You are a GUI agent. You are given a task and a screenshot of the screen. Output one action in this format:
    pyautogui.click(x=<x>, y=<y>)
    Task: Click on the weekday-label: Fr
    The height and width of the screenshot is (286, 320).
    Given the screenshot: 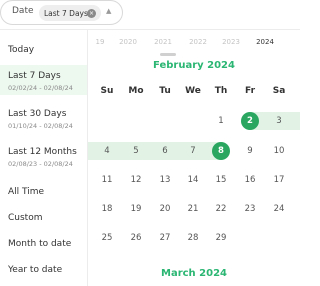 What is the action you would take?
    pyautogui.click(x=250, y=91)
    